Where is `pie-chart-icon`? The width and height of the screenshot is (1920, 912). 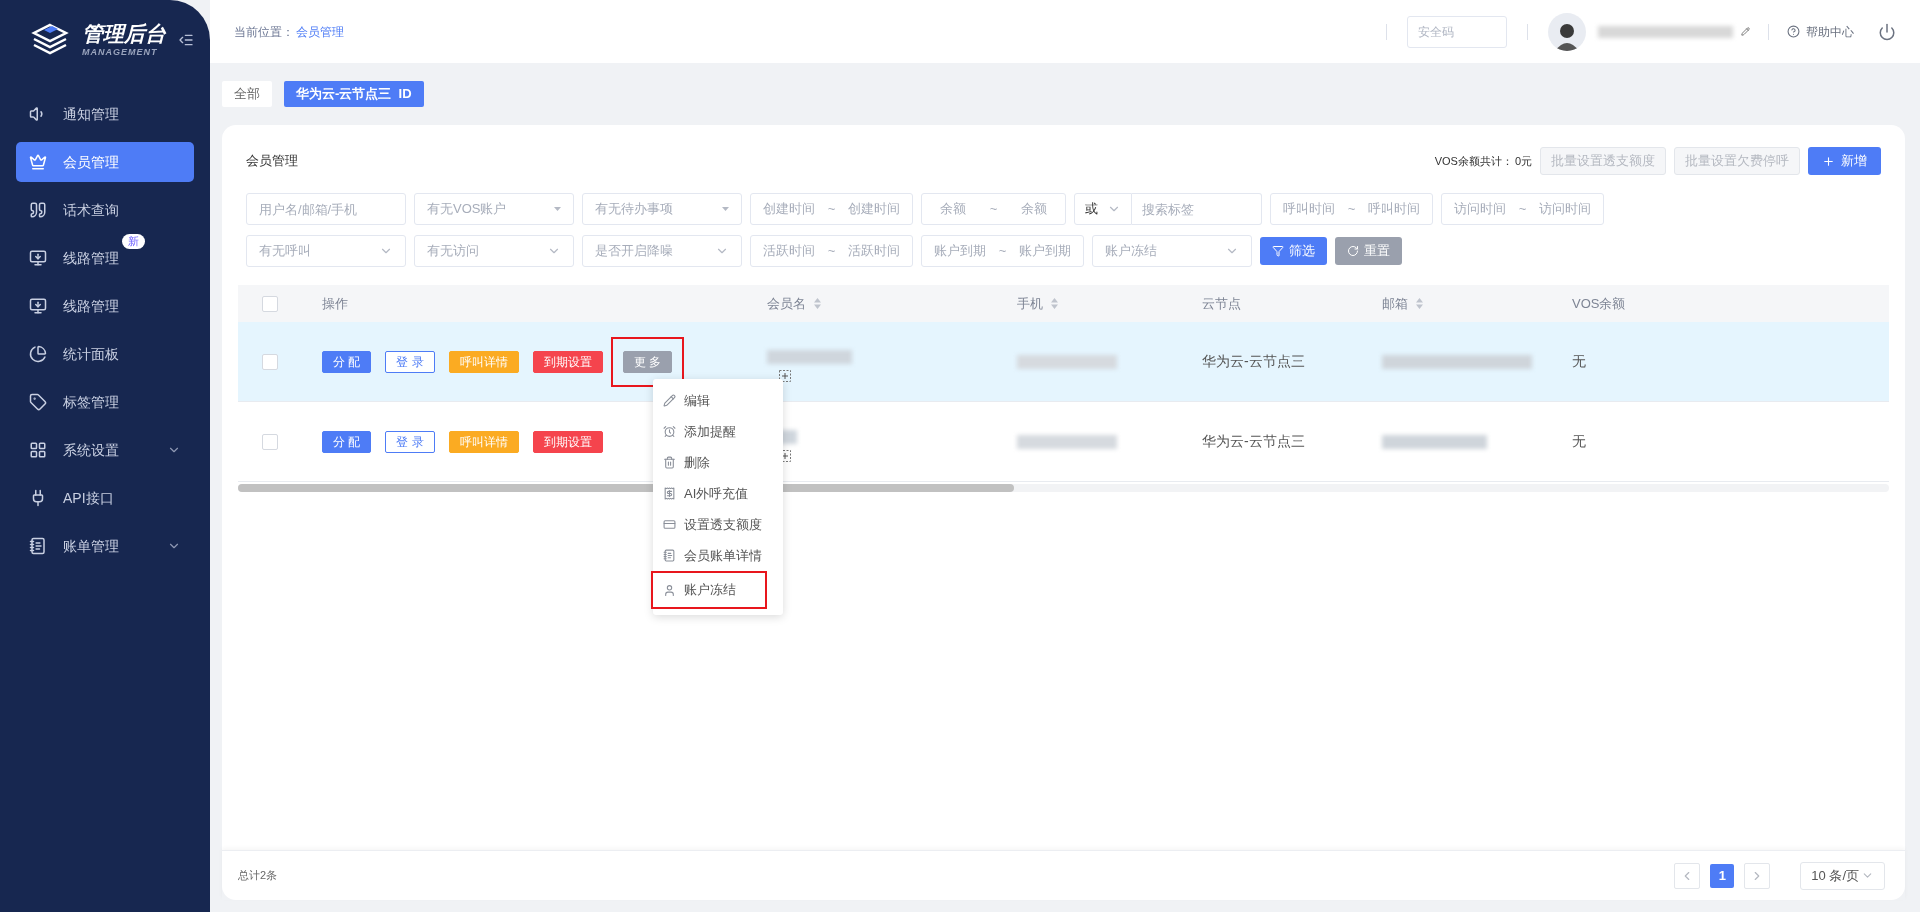
pie-chart-icon is located at coordinates (38, 354).